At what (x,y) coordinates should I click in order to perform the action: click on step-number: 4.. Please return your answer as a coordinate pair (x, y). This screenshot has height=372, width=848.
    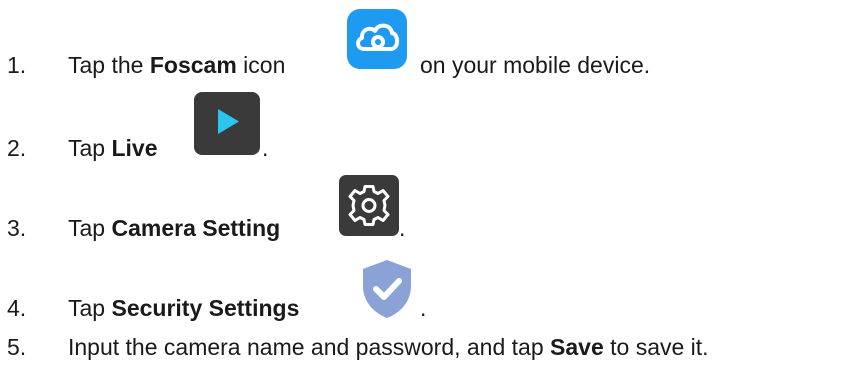
    Looking at the image, I should click on (17, 308).